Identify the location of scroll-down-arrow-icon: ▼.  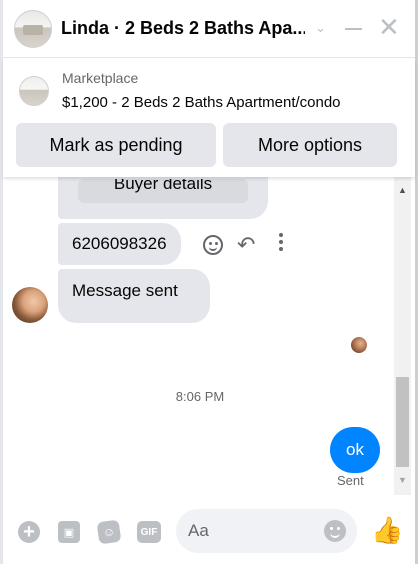
(402, 480).